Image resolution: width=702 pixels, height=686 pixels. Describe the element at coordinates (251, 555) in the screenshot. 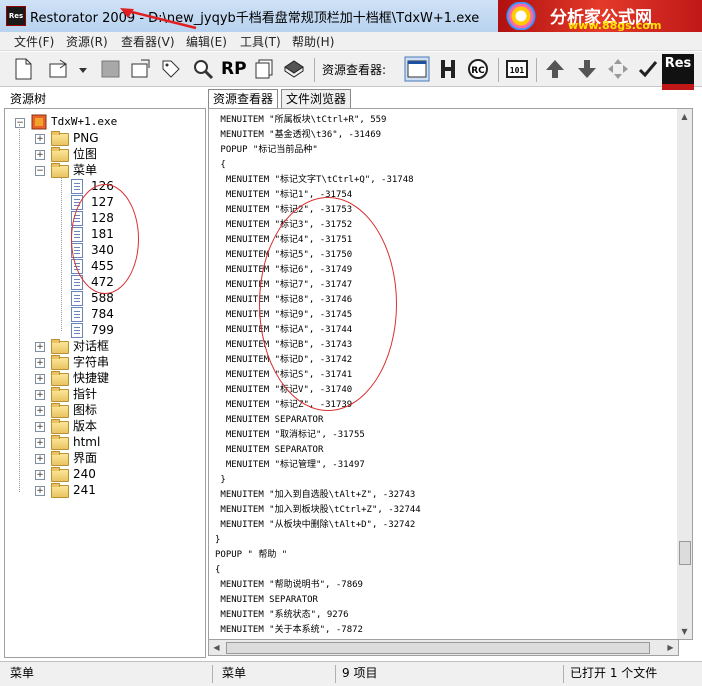

I see `code-line: POPUP " 帮助 "` at that location.